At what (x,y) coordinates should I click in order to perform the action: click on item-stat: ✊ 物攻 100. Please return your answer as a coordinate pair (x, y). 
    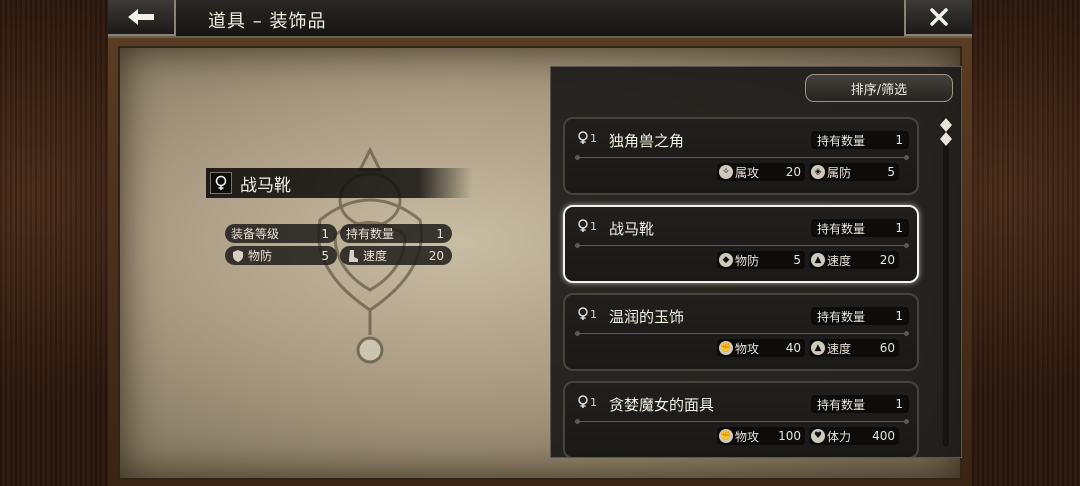
    Looking at the image, I should click on (761, 436).